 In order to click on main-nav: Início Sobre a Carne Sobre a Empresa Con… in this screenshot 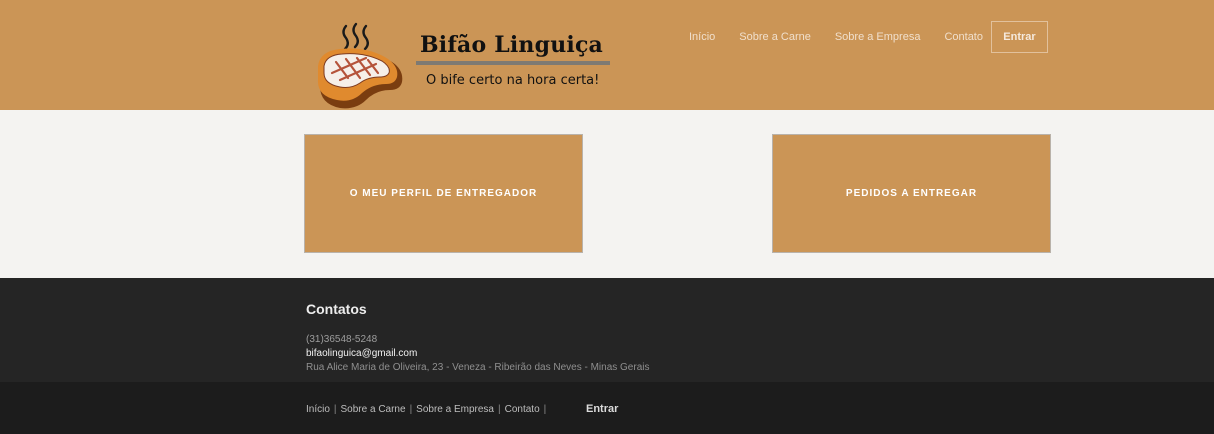, I will do `click(836, 38)`.